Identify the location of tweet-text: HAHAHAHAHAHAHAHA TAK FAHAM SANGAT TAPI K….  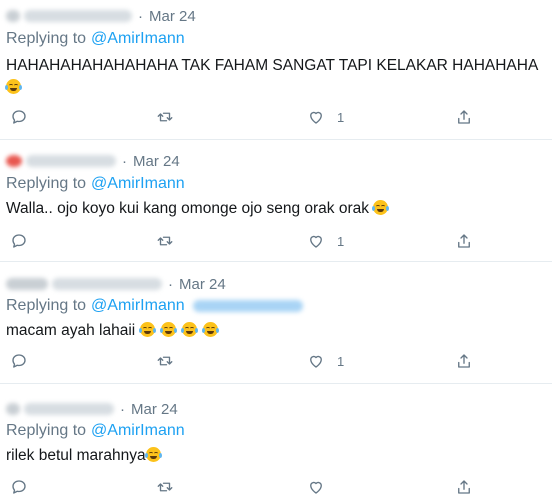
(274, 77).